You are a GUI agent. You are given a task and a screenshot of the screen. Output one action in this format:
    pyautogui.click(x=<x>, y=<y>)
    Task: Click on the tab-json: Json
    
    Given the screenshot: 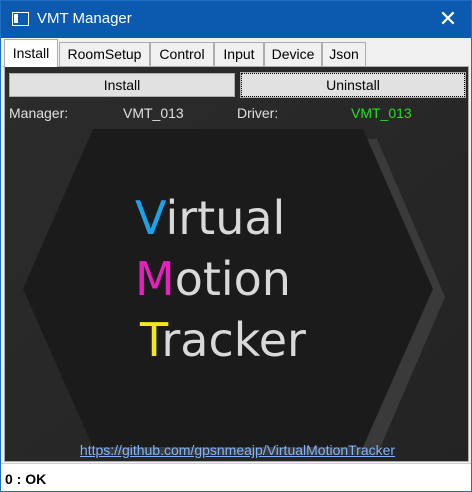 What is the action you would take?
    pyautogui.click(x=344, y=54)
    